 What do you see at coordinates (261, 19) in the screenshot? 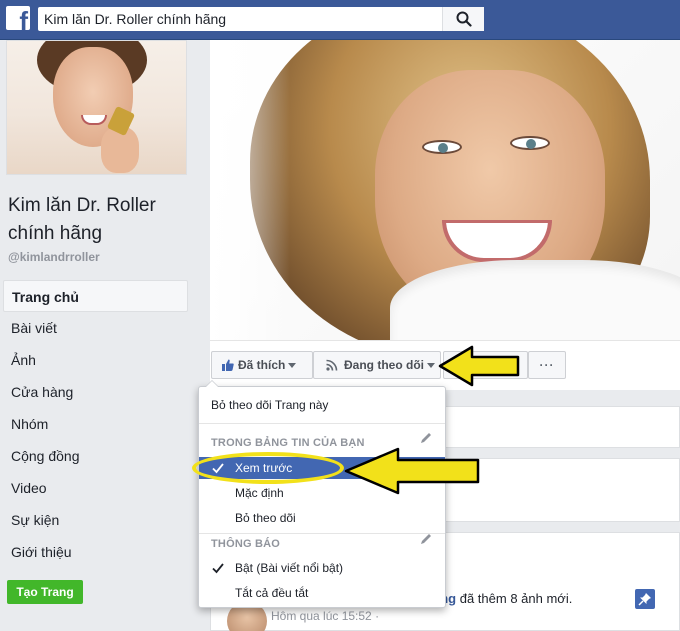
I see `search-input: Kim lăn Dr. Roller chính hãng` at bounding box center [261, 19].